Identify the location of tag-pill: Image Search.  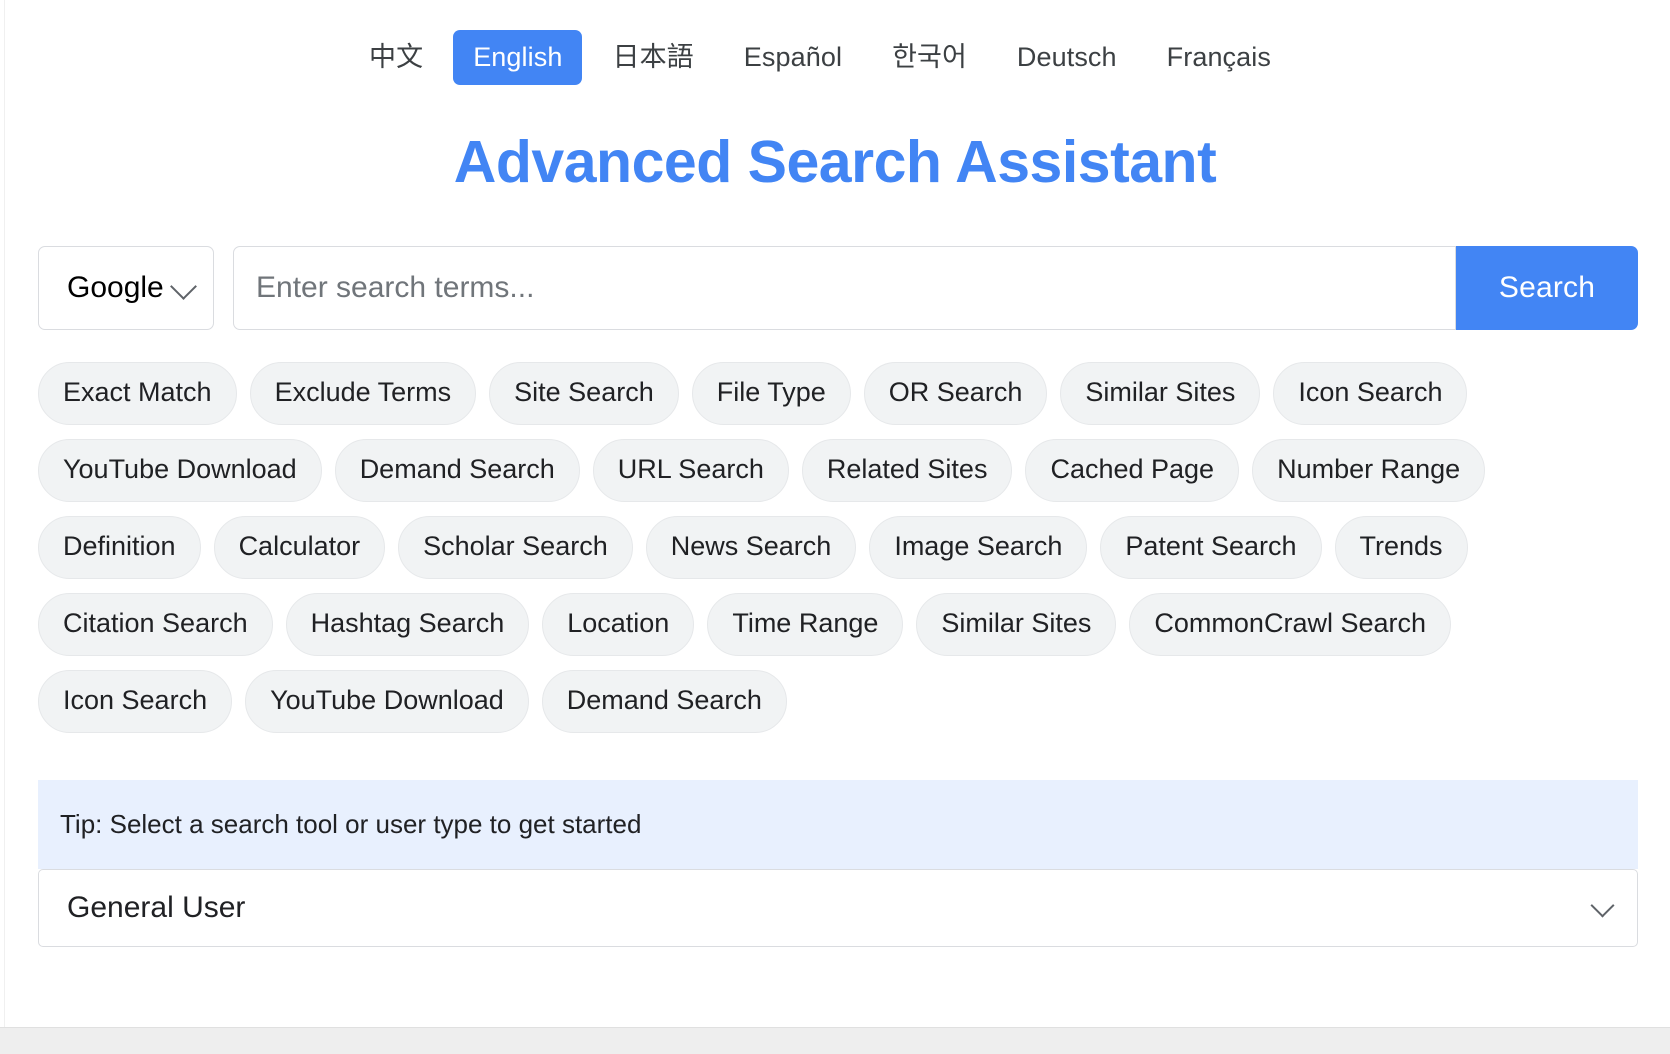
(978, 547).